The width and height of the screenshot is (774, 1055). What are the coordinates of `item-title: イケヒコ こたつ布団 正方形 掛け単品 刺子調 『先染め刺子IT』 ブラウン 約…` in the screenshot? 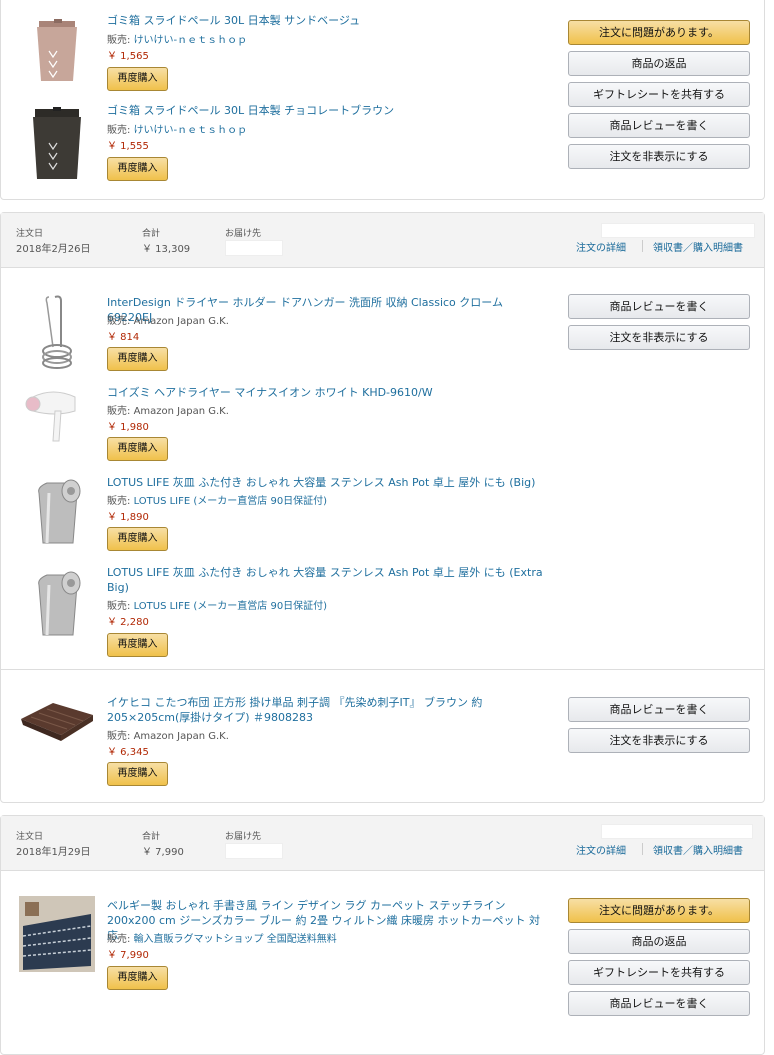 It's located at (327, 710).